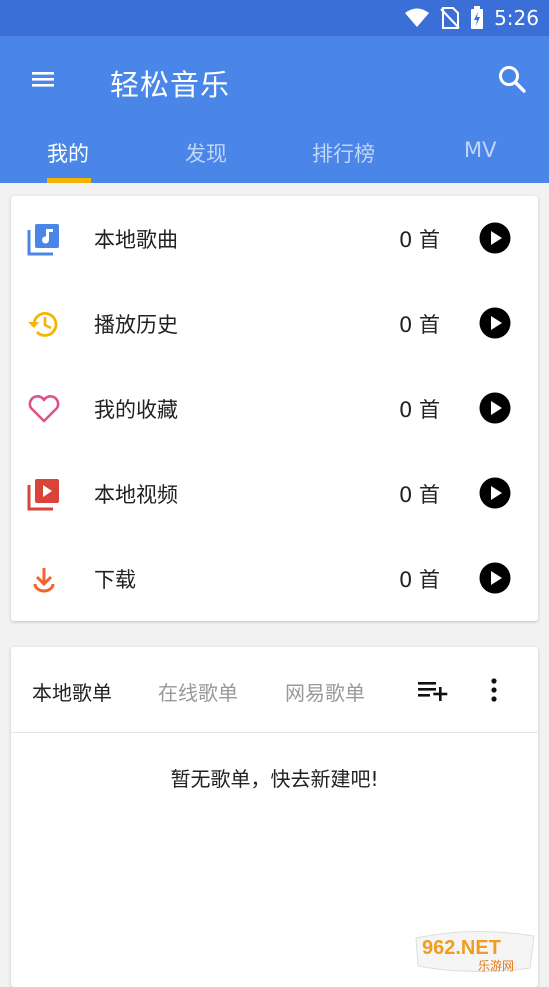  What do you see at coordinates (461, 948) in the screenshot?
I see `watermark-text: 962.NET` at bounding box center [461, 948].